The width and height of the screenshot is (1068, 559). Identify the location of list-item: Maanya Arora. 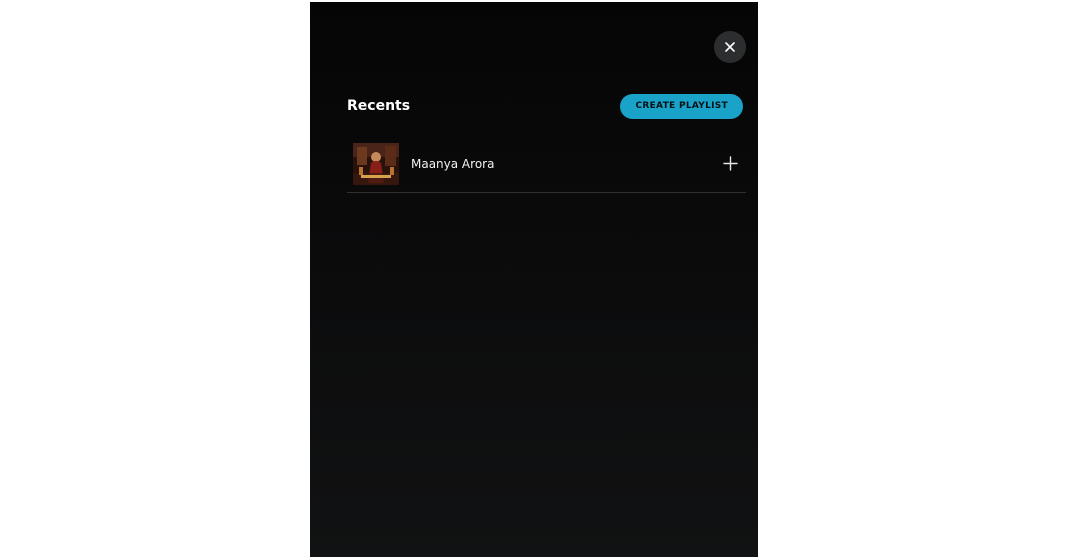
(546, 164).